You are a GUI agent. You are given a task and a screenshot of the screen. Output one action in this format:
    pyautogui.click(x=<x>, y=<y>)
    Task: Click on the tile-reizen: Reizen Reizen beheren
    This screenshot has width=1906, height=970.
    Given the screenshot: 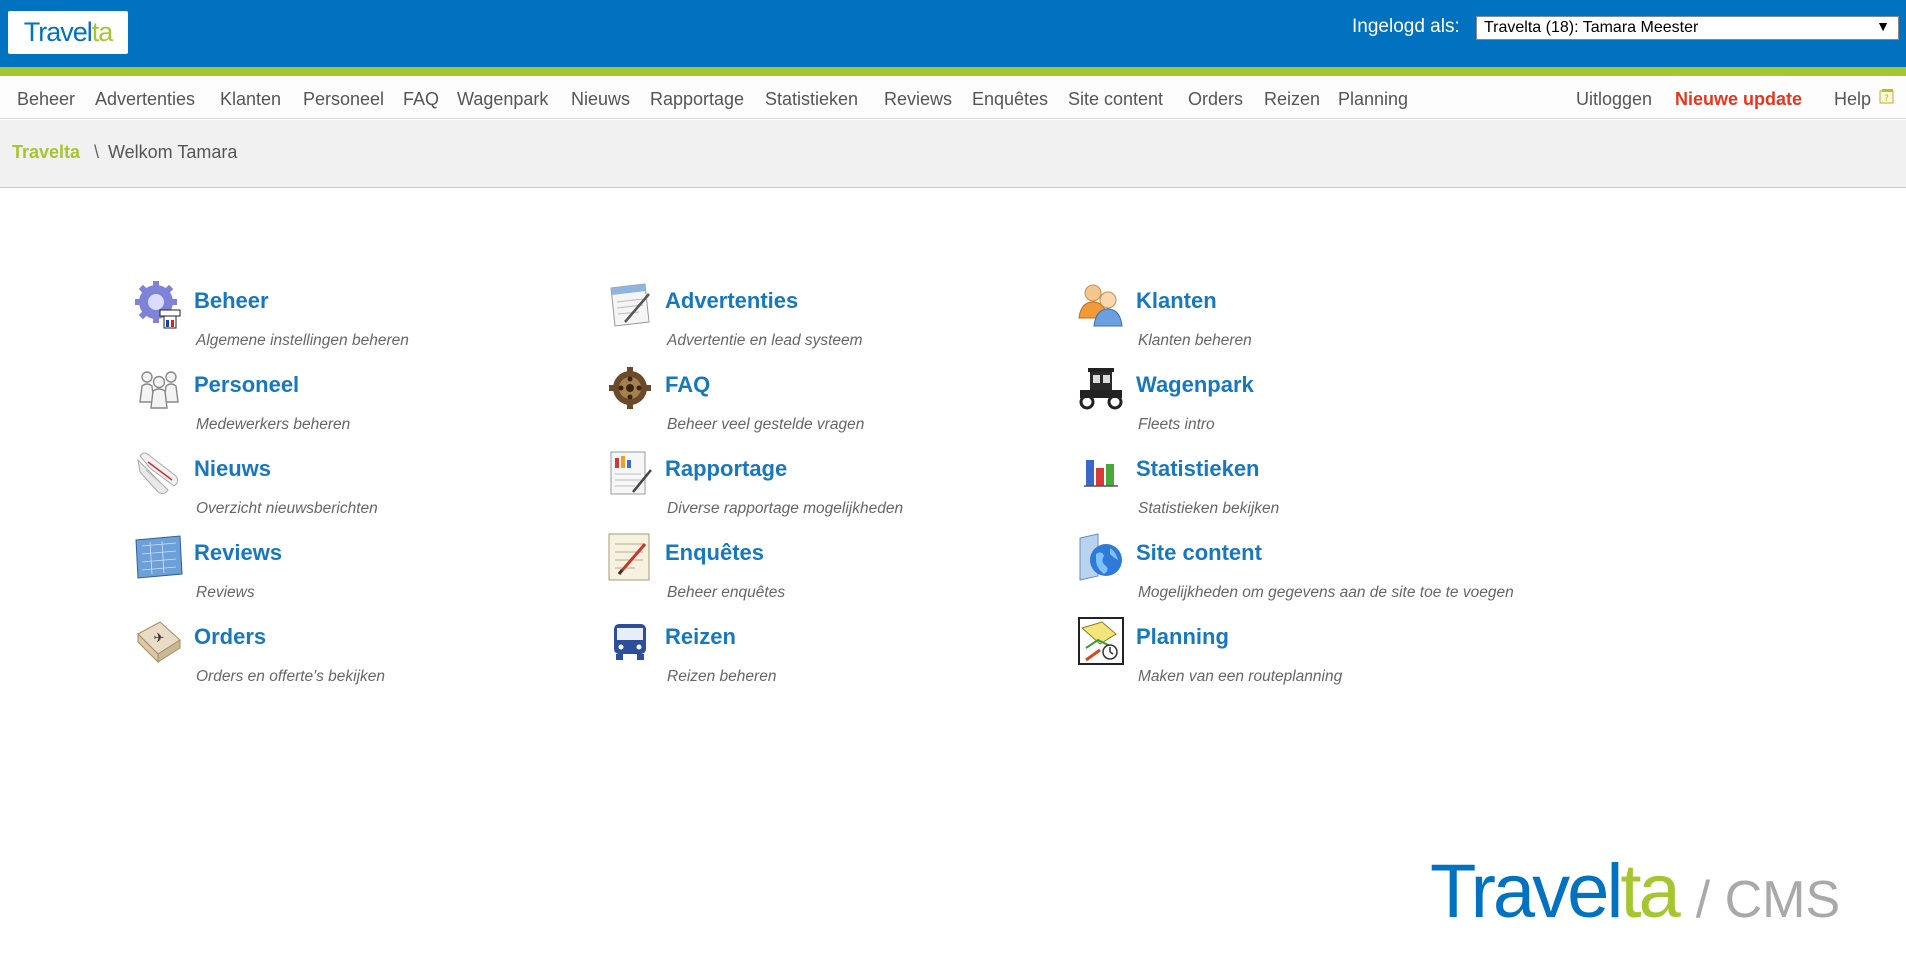 What is the action you would take?
    pyautogui.click(x=825, y=656)
    